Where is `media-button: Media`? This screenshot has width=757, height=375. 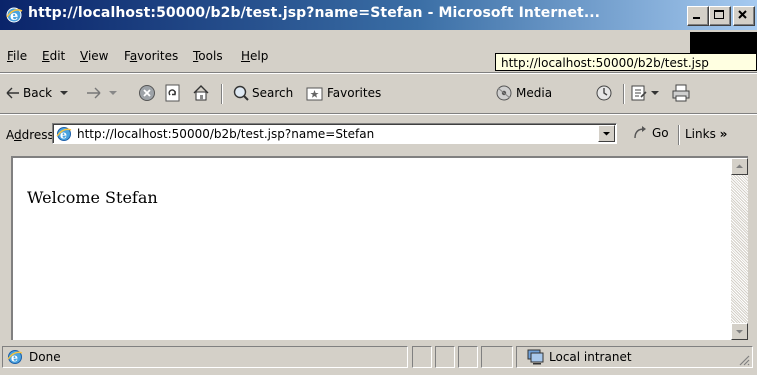 media-button: Media is located at coordinates (523, 93).